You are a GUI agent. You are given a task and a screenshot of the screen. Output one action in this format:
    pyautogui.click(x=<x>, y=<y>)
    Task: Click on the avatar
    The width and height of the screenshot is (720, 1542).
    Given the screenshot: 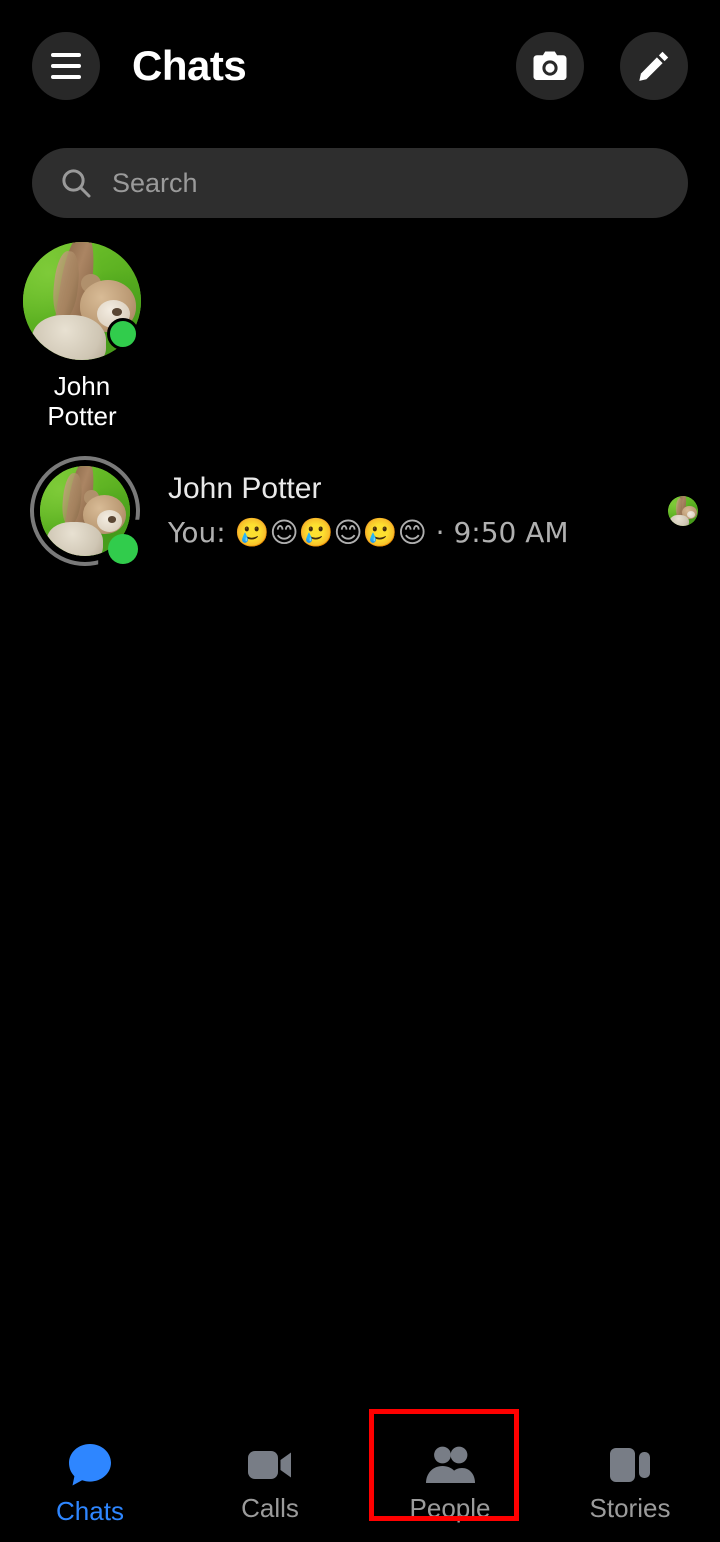 What is the action you would take?
    pyautogui.click(x=683, y=511)
    